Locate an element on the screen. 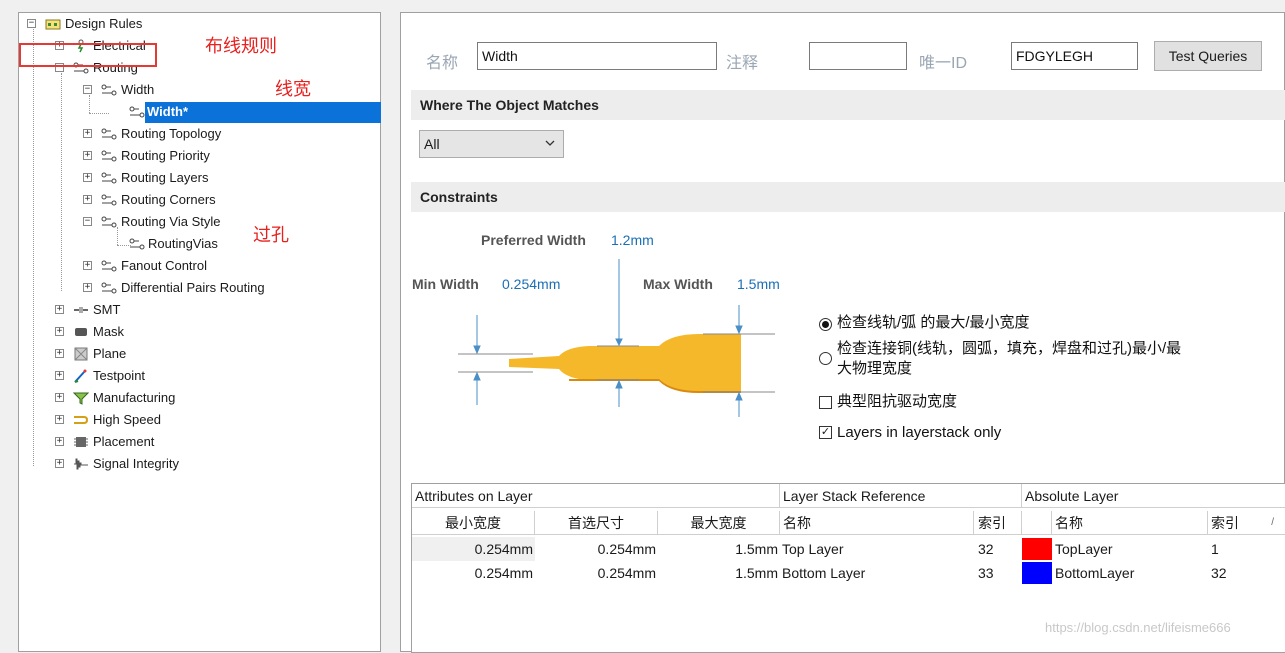 The height and width of the screenshot is (653, 1285). column-header-absolute-name: 名称 is located at coordinates (1130, 523).